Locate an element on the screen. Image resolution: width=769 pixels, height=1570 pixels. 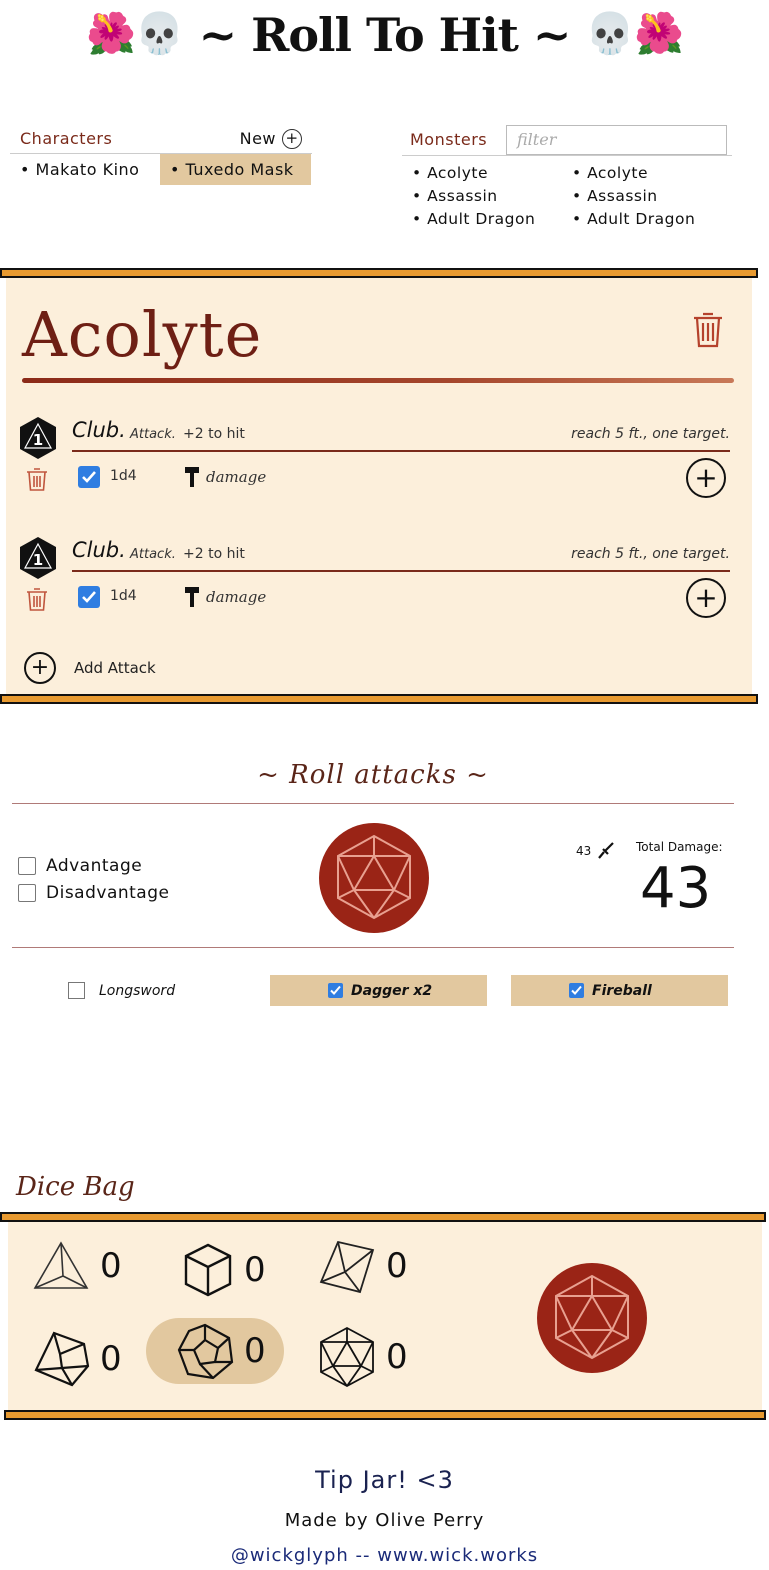
characters-header: Characters New + is located at coordinates (161, 140).